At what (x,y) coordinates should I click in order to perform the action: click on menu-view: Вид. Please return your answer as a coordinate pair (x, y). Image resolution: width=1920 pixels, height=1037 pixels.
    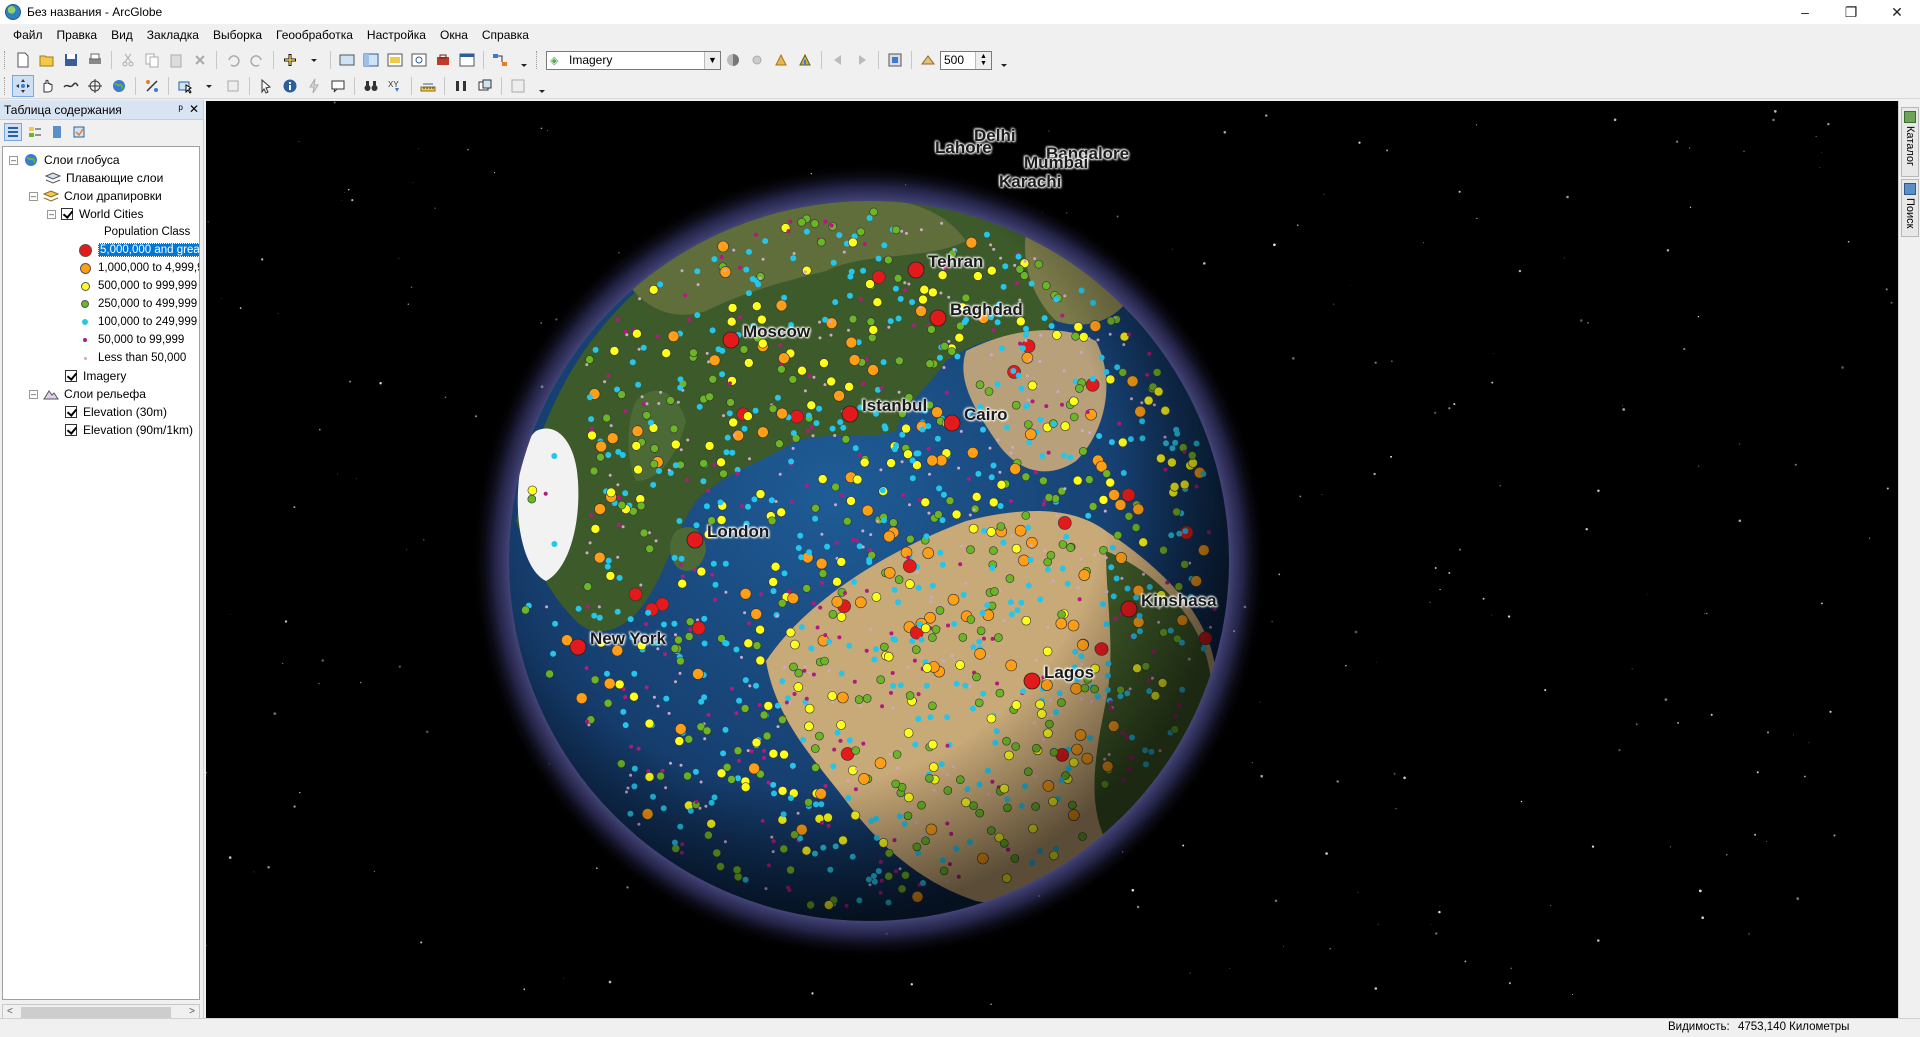
    Looking at the image, I should click on (122, 35).